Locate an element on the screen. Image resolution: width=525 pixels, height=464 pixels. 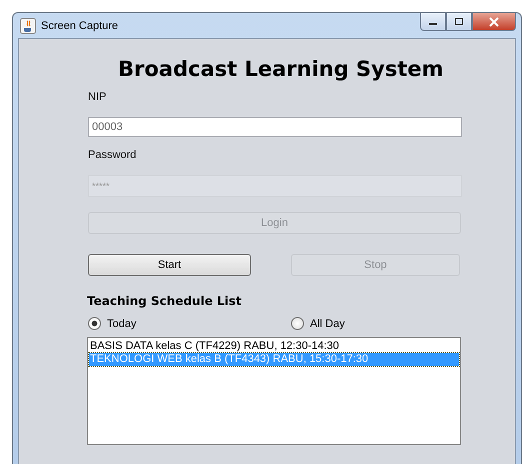
window-title: Screen Capture is located at coordinates (79, 26).